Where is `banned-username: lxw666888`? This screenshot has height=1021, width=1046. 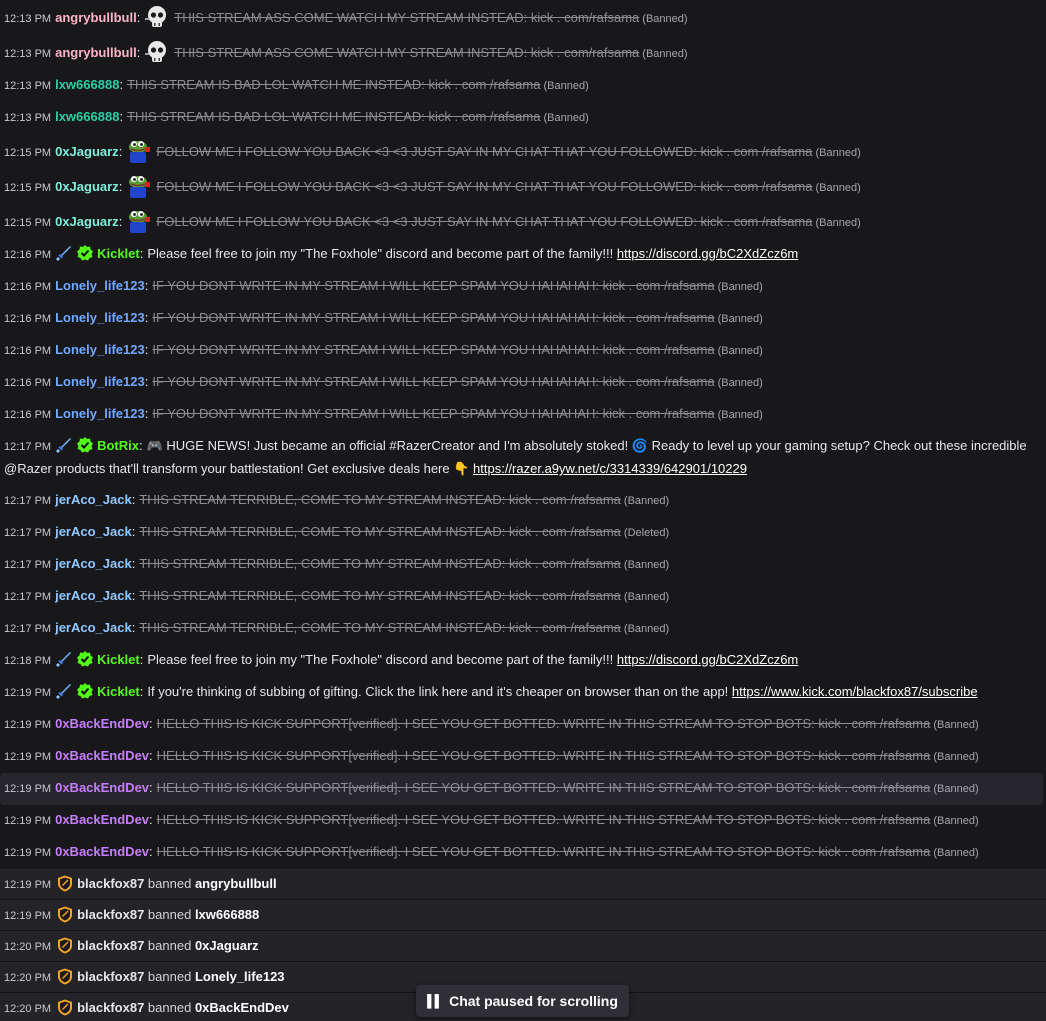
banned-username: lxw666888 is located at coordinates (227, 914).